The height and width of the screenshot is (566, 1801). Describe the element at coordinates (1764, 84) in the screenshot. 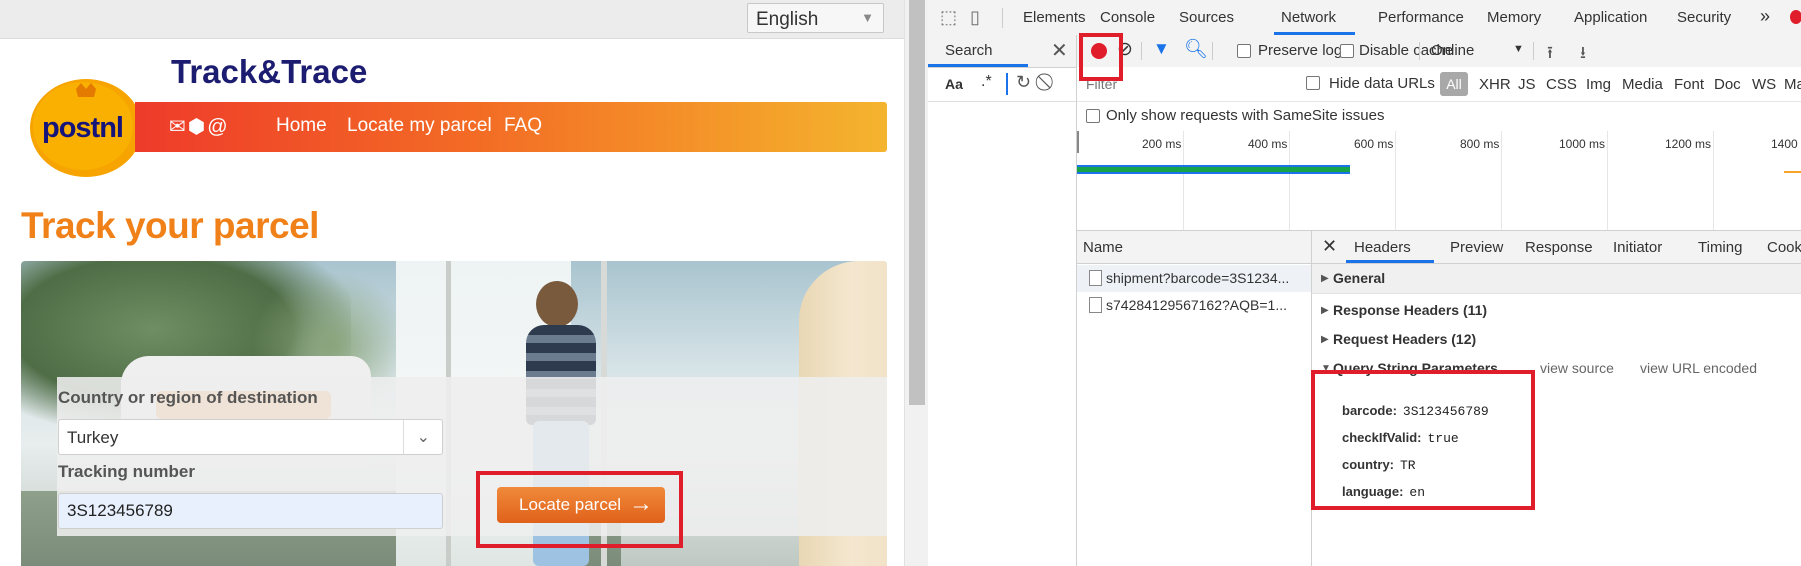

I see `filter-ws: WS` at that location.